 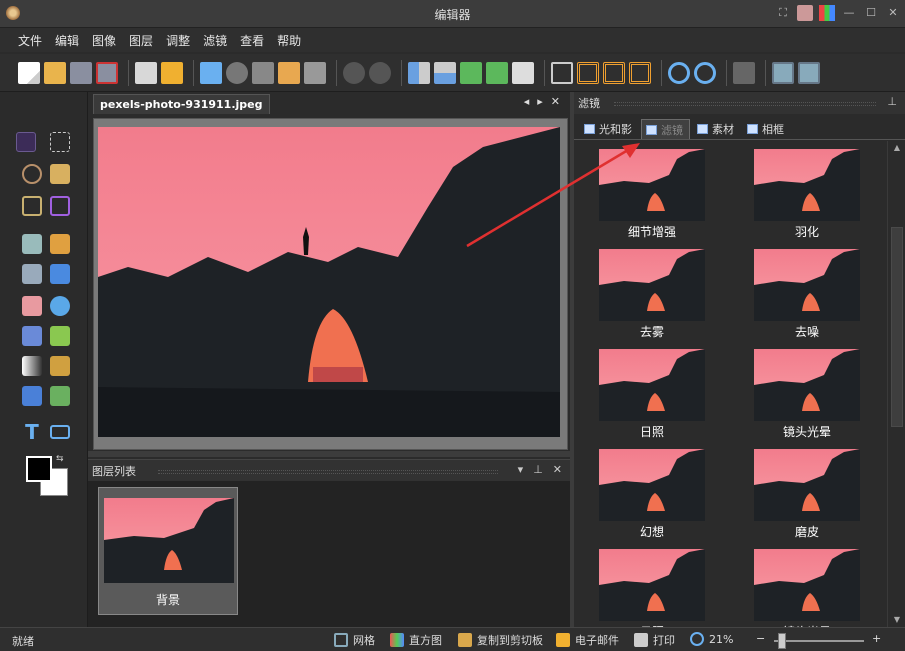 I want to click on undo-icon, so click(x=354, y=72).